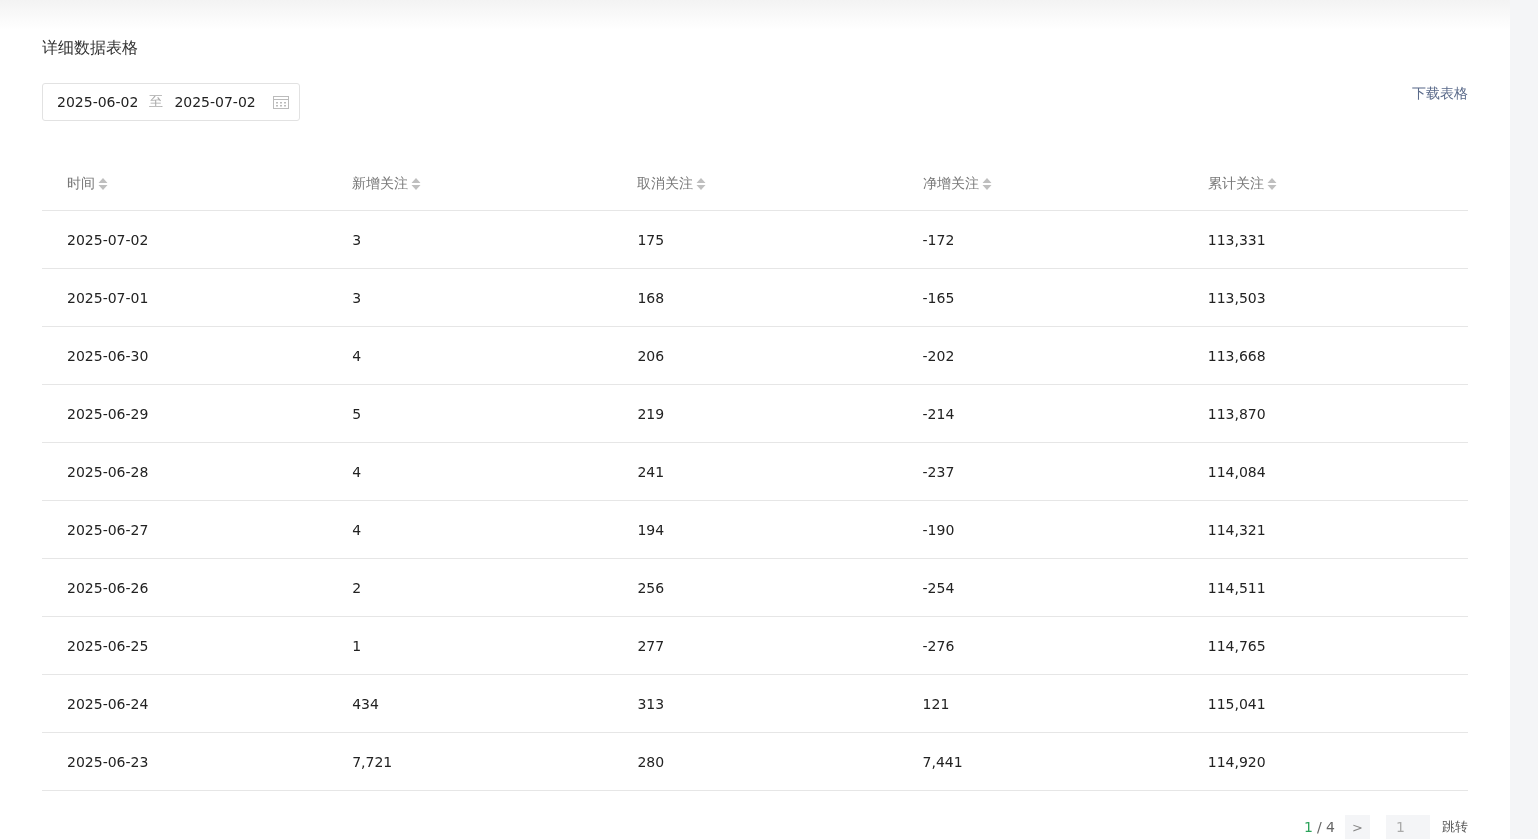  I want to click on table-cell: 7,721, so click(372, 761).